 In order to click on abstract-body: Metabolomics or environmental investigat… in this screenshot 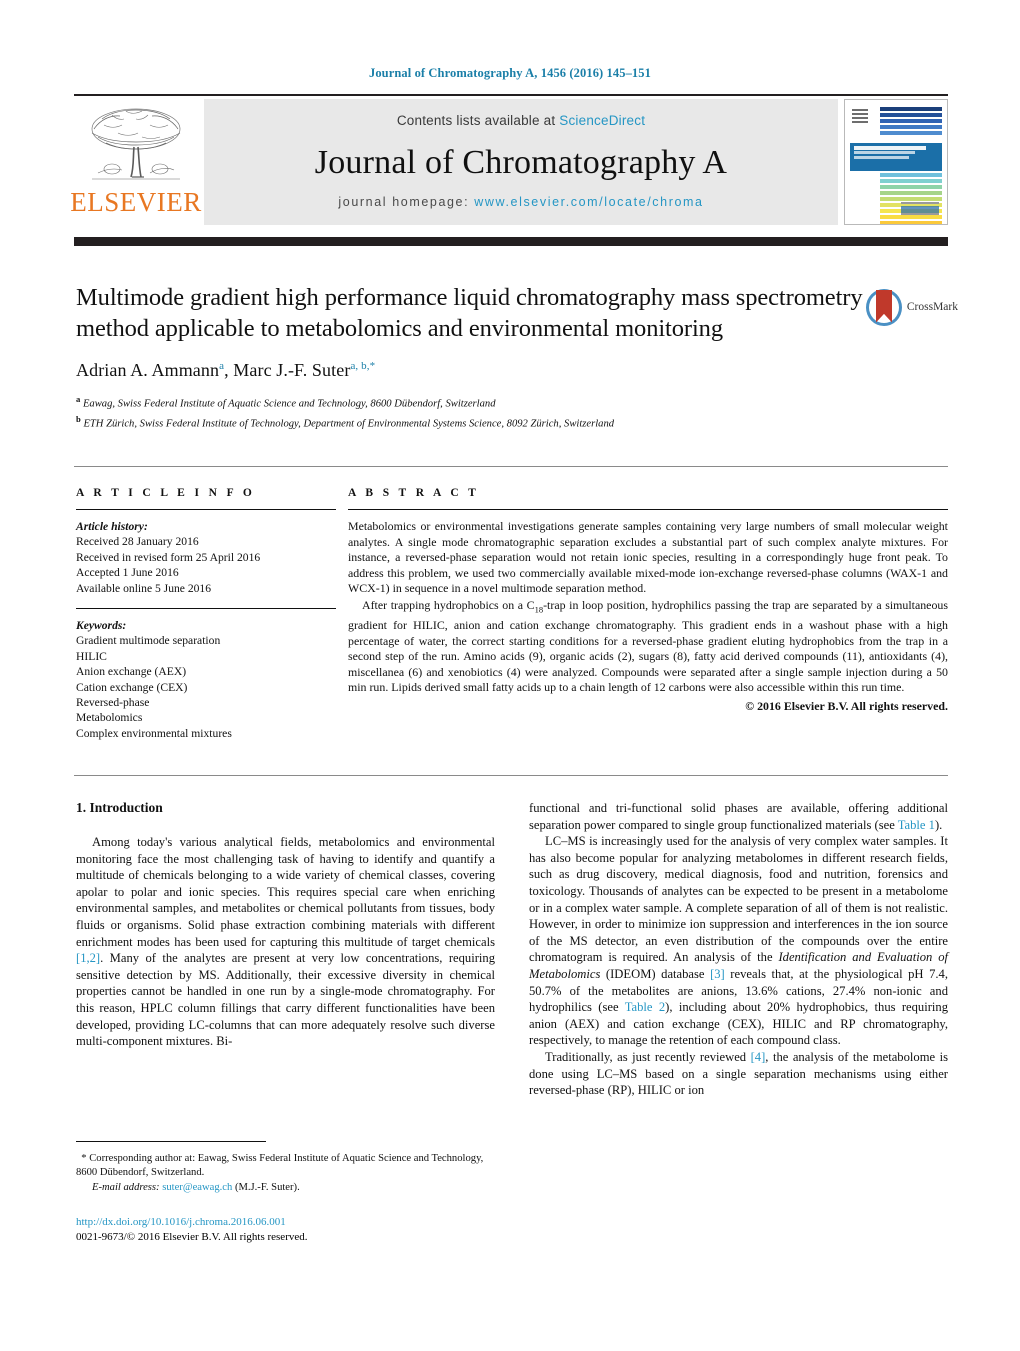, I will do `click(648, 617)`.